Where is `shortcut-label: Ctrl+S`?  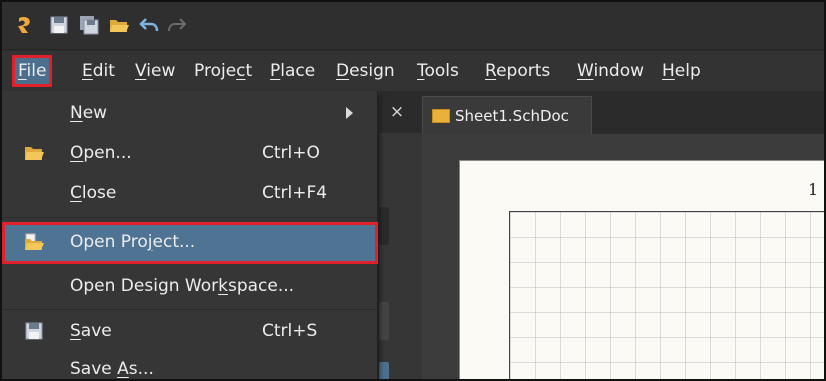 shortcut-label: Ctrl+S is located at coordinates (290, 331).